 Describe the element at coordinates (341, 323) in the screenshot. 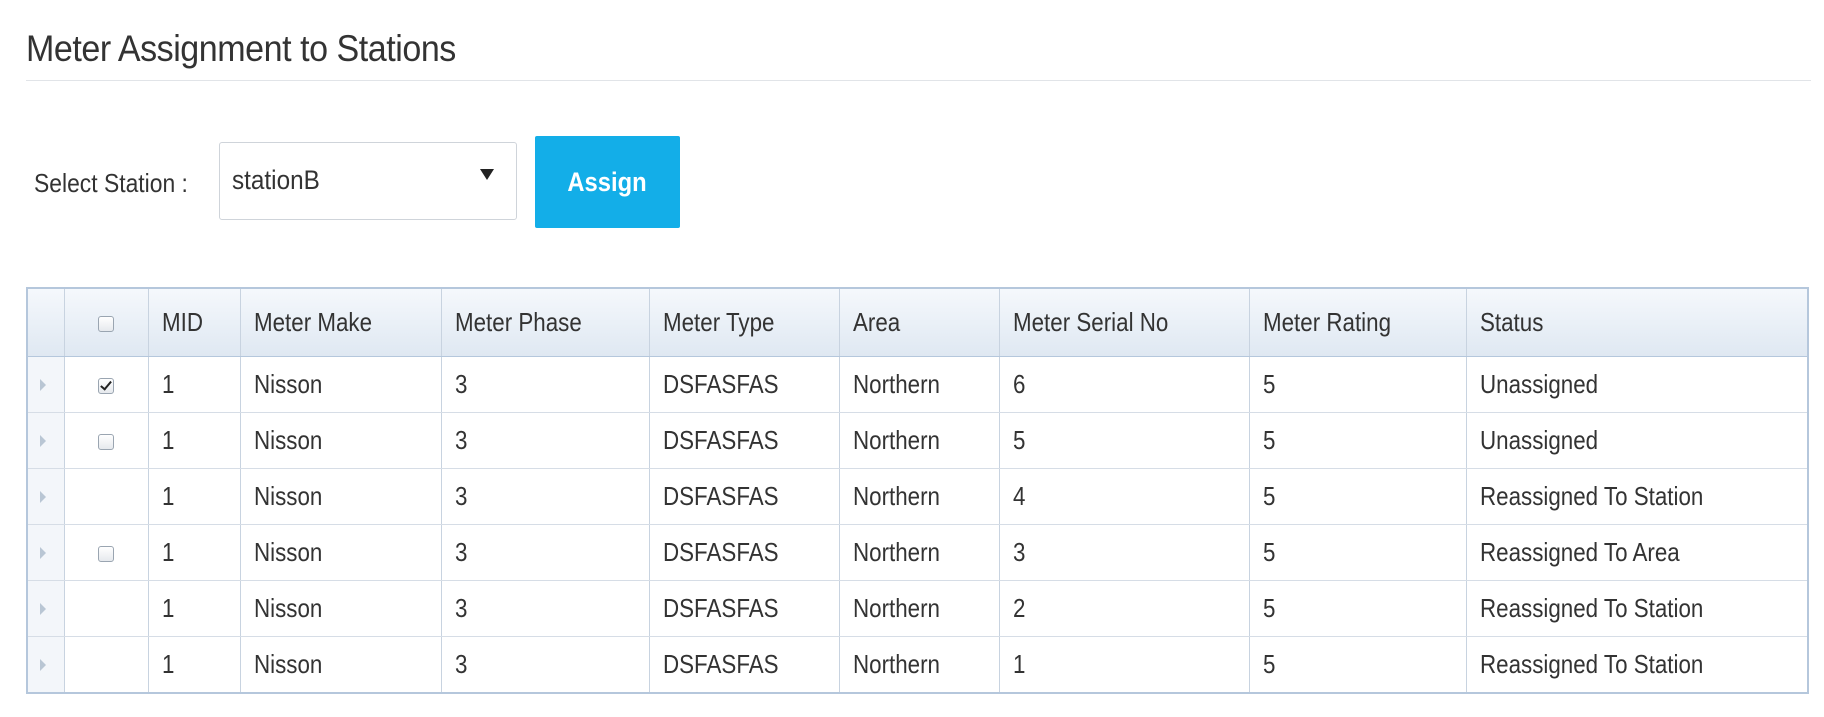

I see `column-header-meter-make: Meter Make` at that location.